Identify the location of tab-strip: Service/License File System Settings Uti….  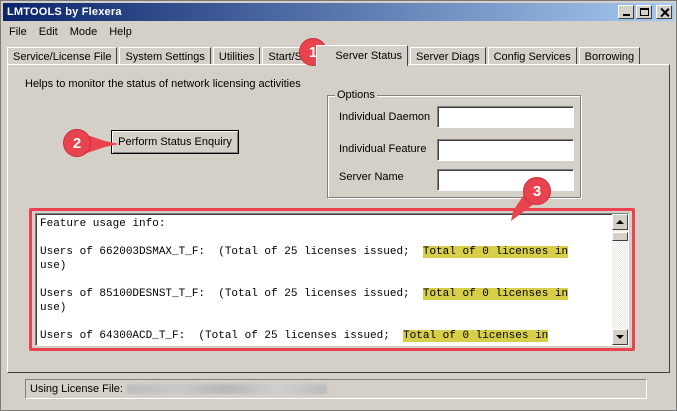
(324, 55).